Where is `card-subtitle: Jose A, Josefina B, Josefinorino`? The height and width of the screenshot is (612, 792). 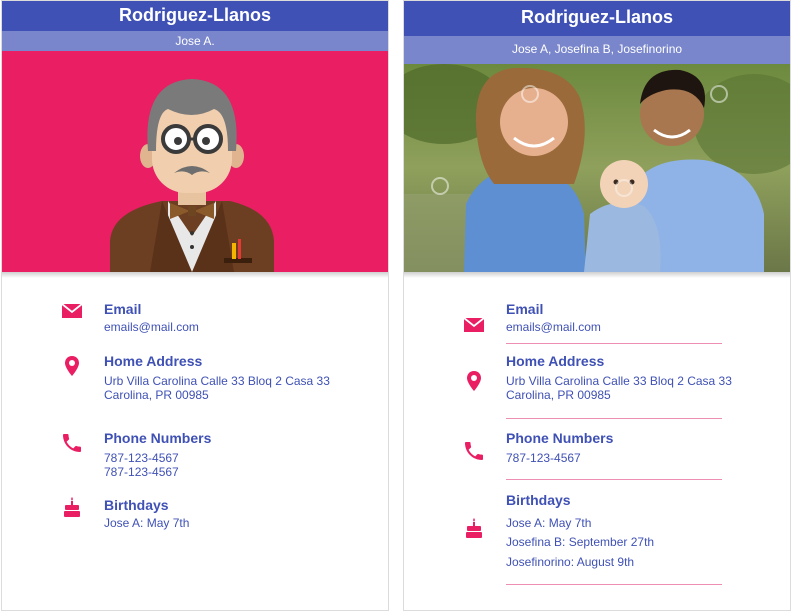
card-subtitle: Jose A, Josefina B, Josefinorino is located at coordinates (597, 50).